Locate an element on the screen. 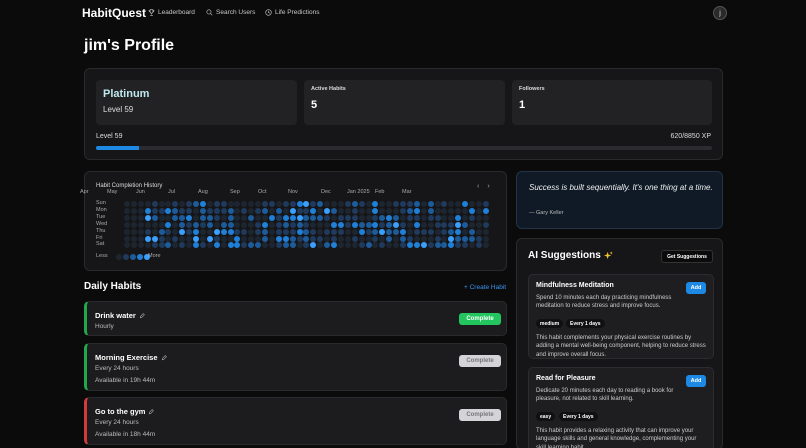 This screenshot has height=448, width=806. edit-icon is located at coordinates (142, 315).